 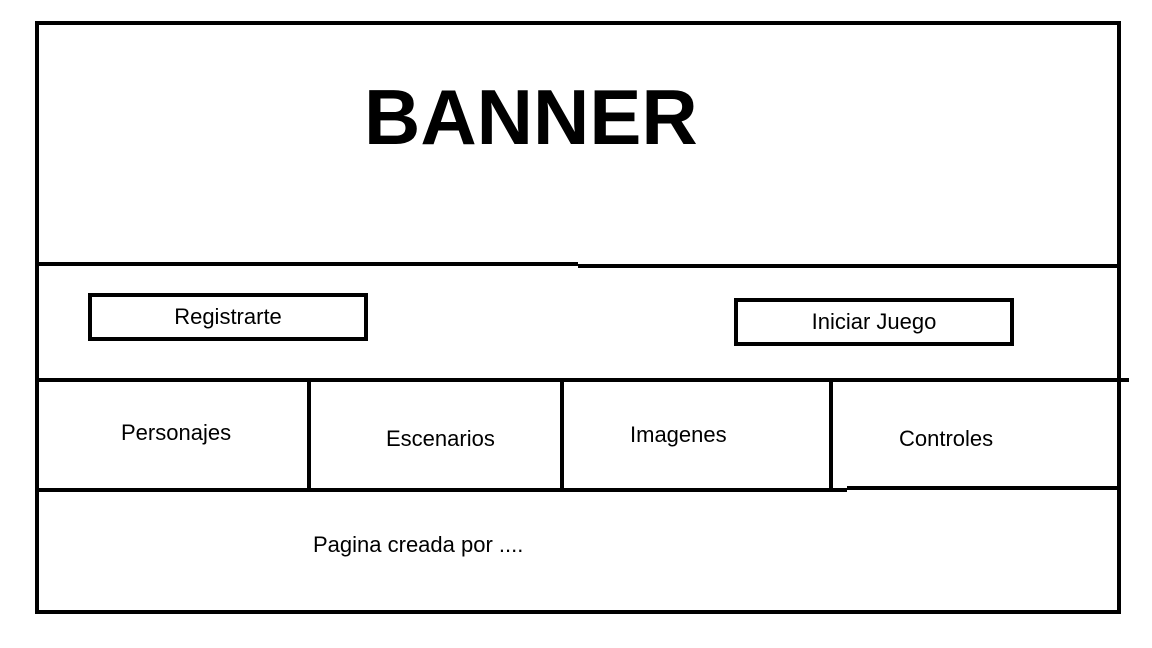 What do you see at coordinates (582, 380) in the screenshot?
I see `nav-top-divider` at bounding box center [582, 380].